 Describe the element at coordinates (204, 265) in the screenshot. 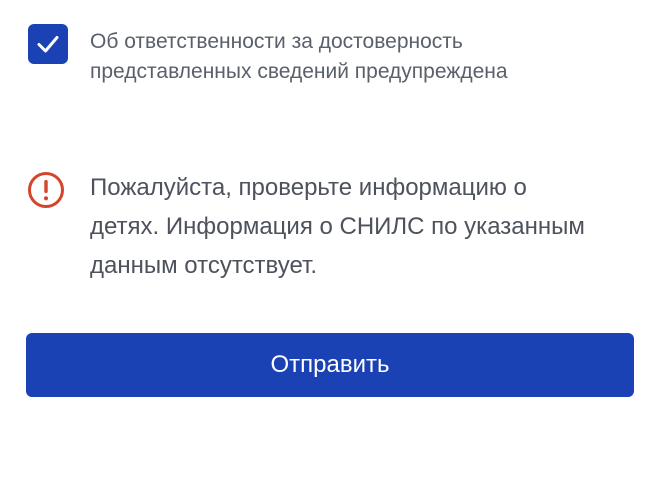

I see `warning-text-line-3: данным отсутствует.` at that location.